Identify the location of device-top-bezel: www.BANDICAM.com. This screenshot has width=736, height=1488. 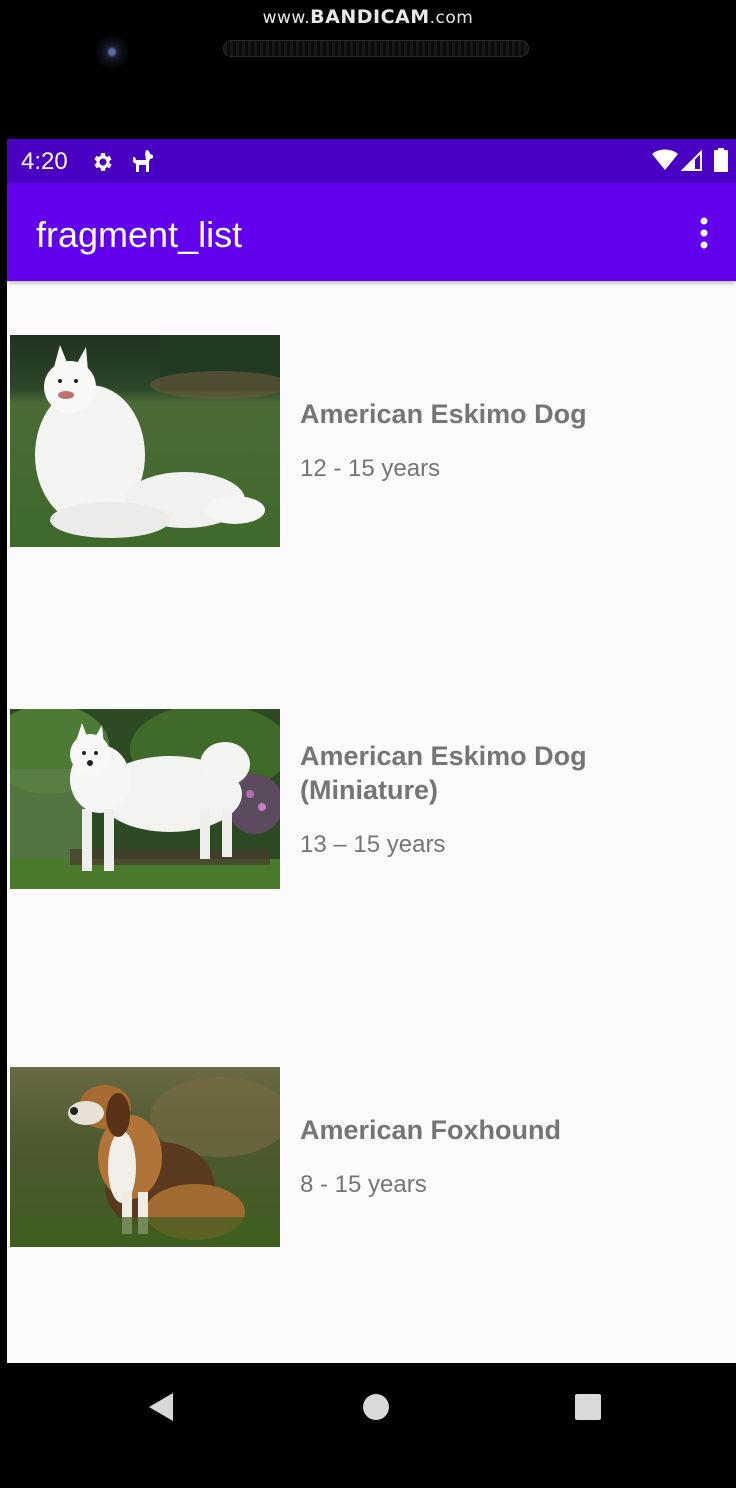
(368, 69).